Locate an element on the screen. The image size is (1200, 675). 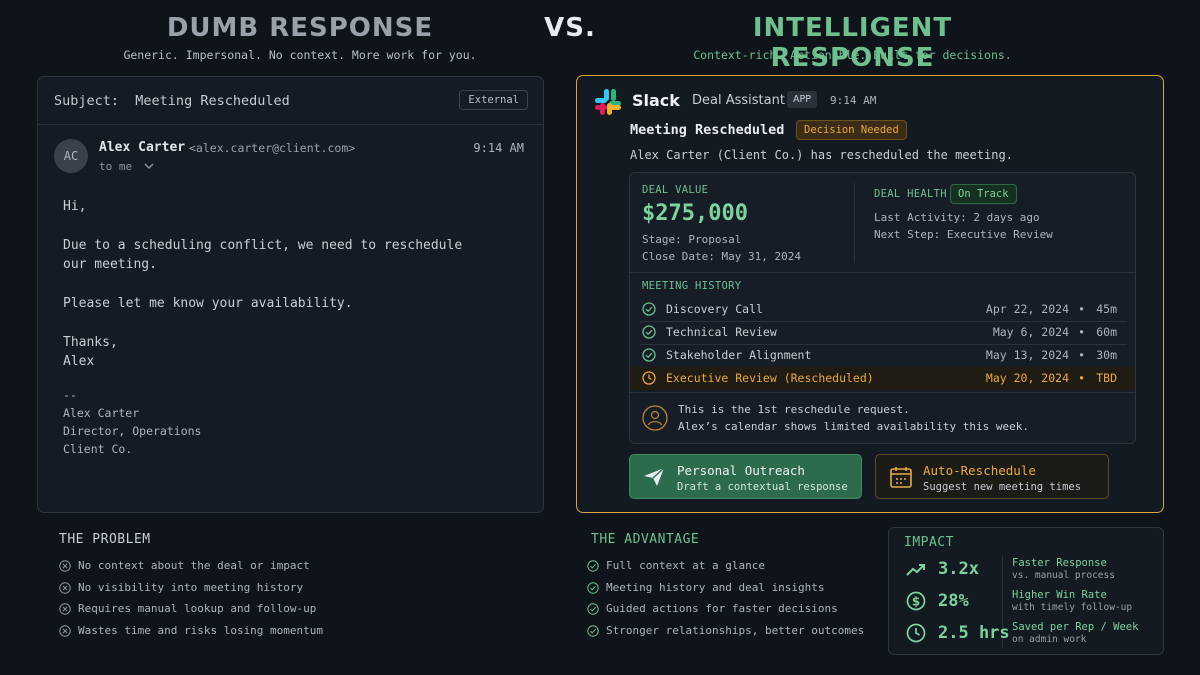
email-time: 9:14 AM is located at coordinates (498, 148).